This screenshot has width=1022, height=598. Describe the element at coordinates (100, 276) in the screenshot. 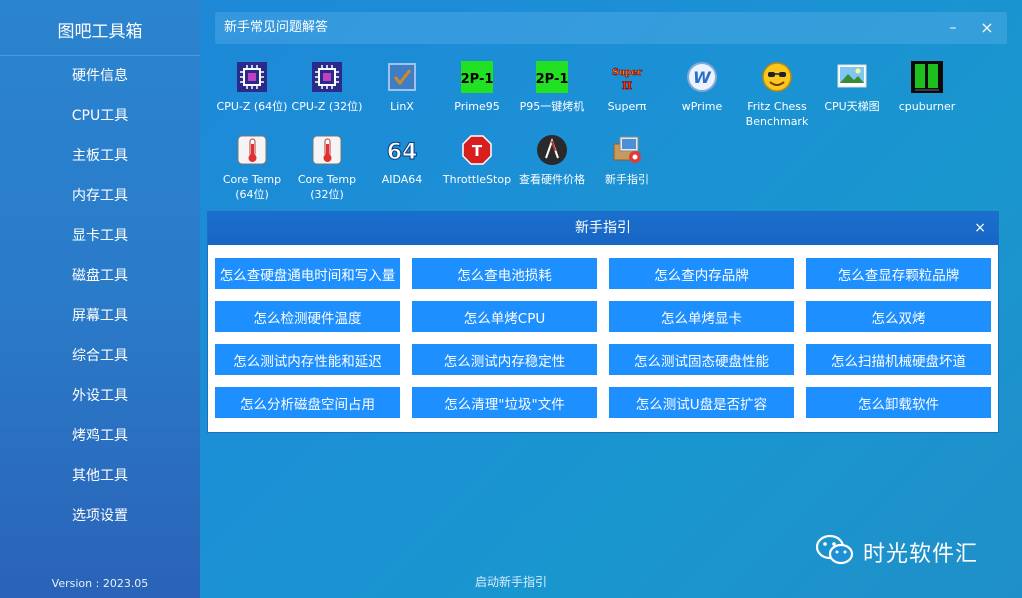

I see `sidebar-item-disk-tools: 磁盘工具` at that location.